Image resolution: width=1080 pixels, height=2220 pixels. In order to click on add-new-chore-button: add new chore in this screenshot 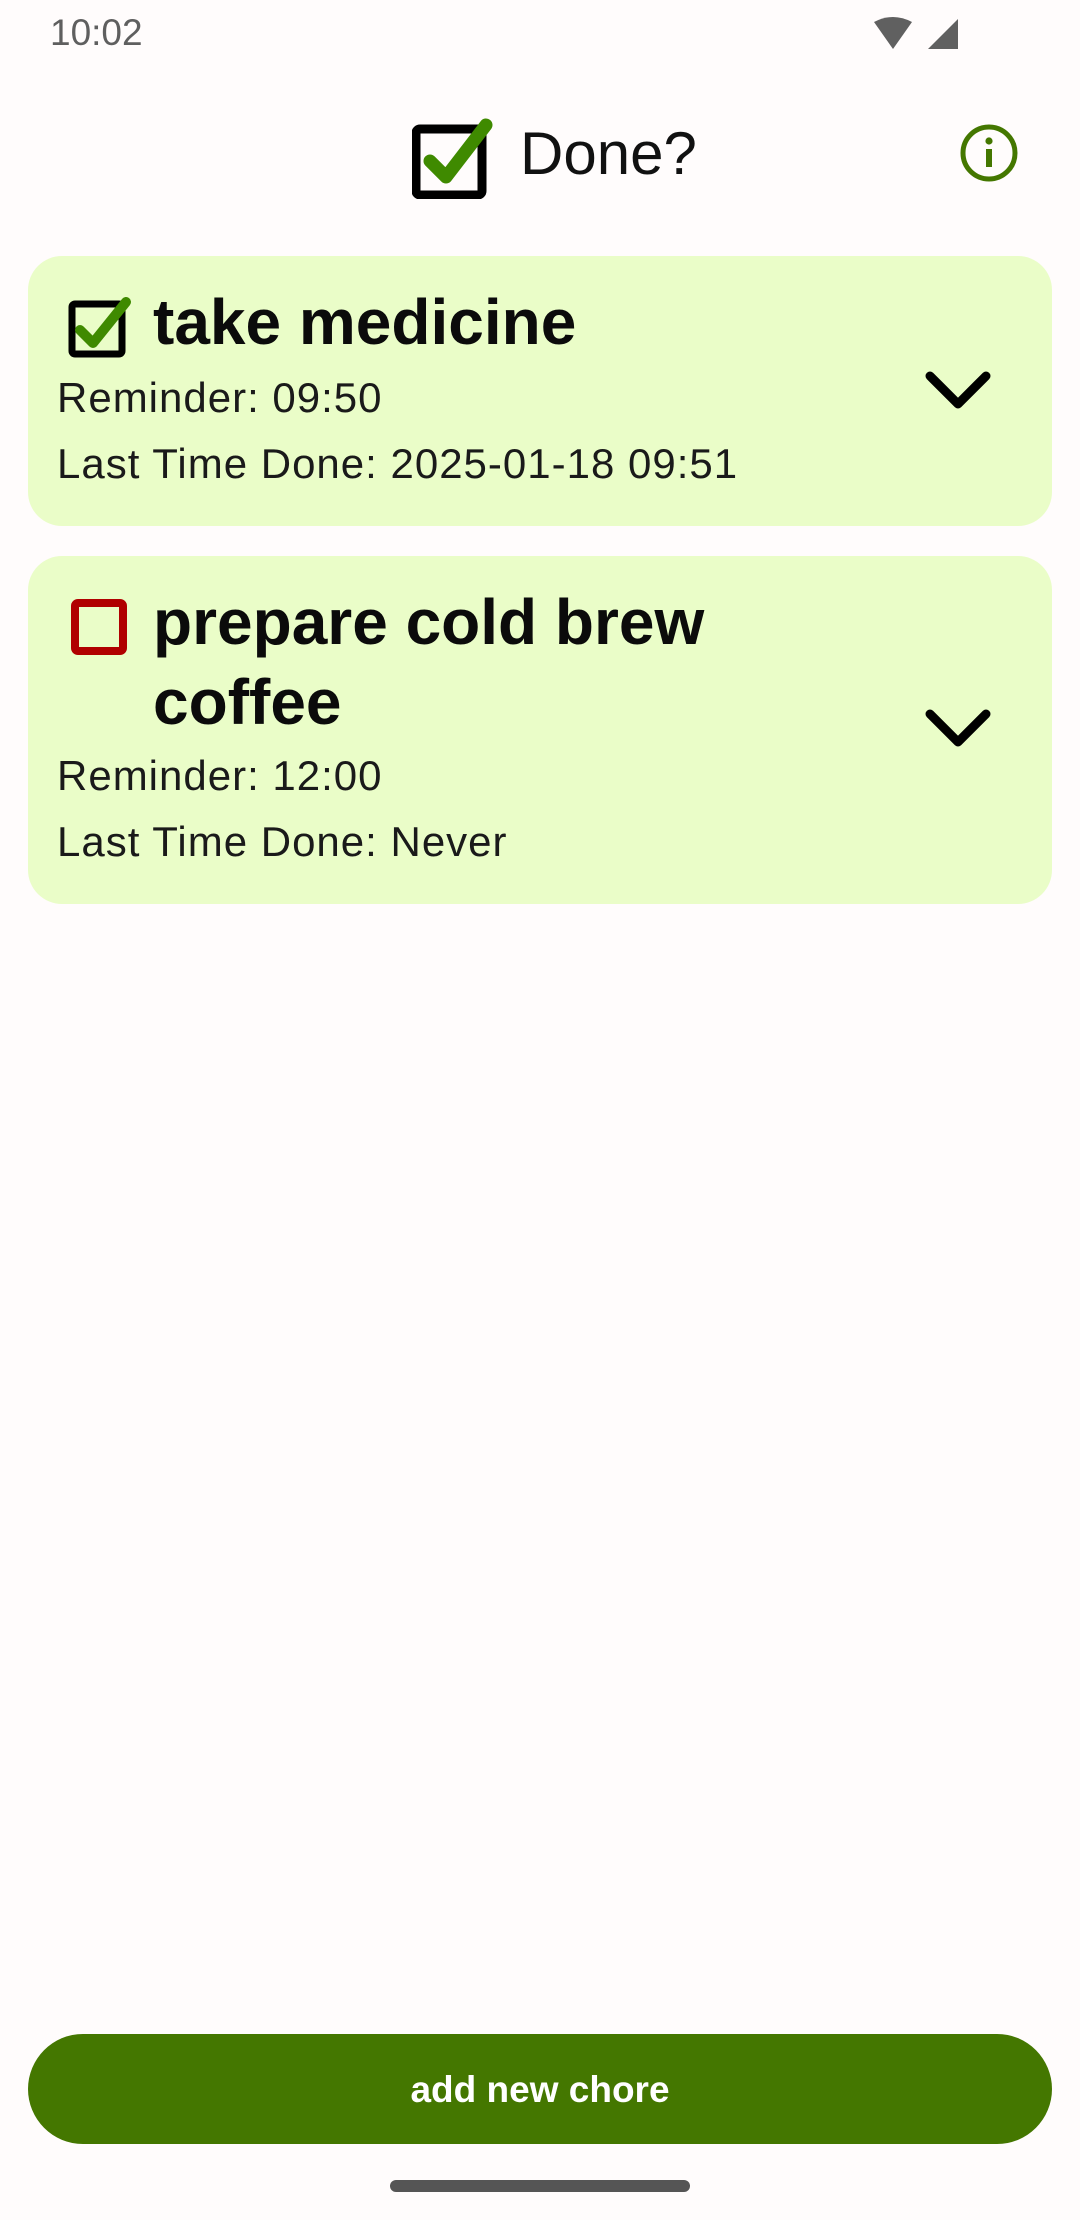, I will do `click(540, 2089)`.